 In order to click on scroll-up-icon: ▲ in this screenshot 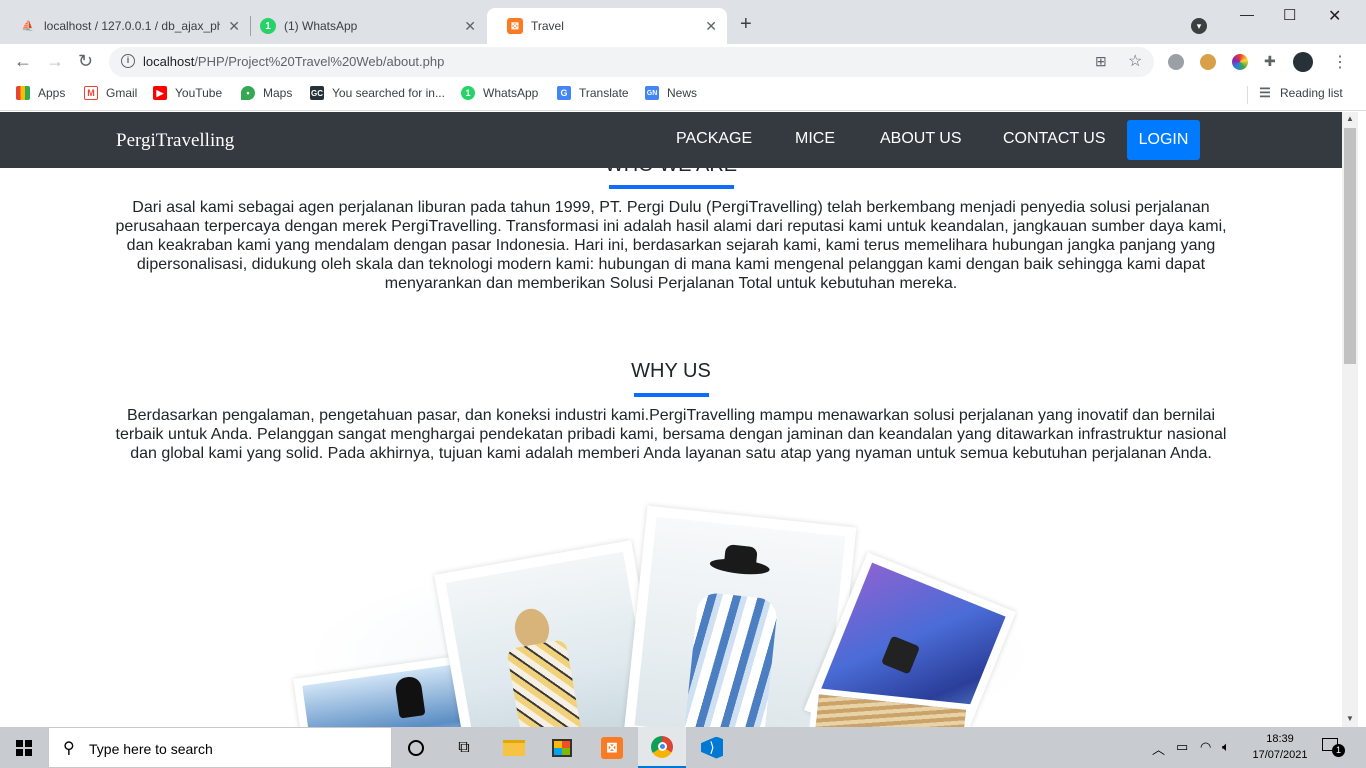, I will do `click(1350, 118)`.